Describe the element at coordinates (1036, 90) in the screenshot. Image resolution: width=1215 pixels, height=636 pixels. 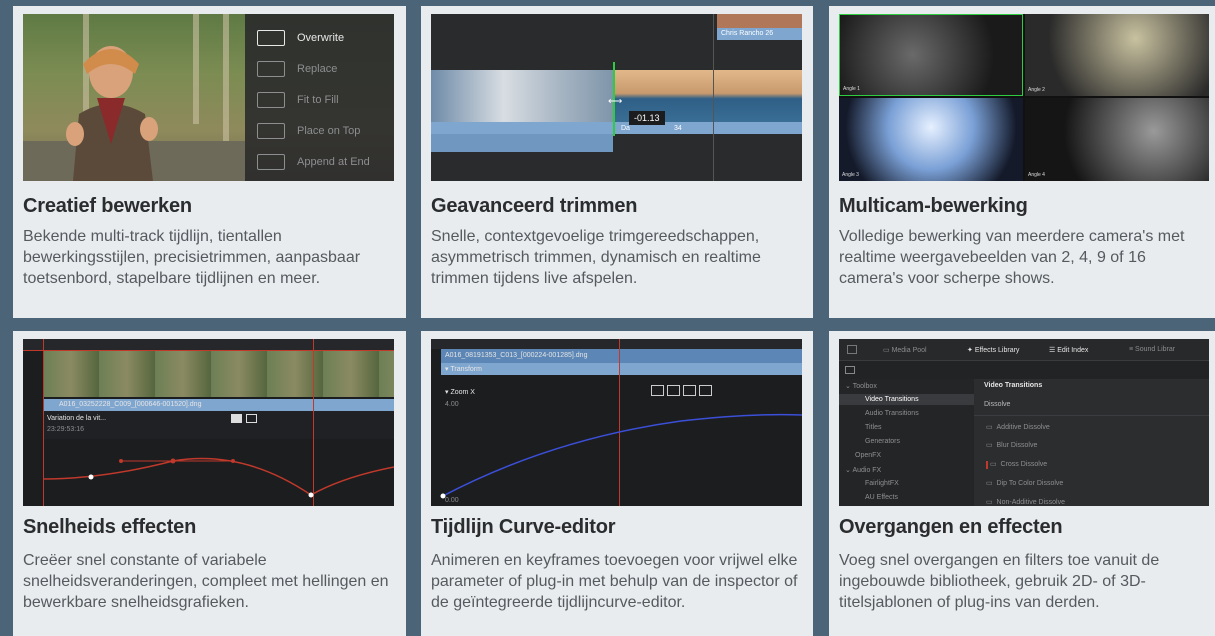
I see `angle-label: Angle 2` at that location.